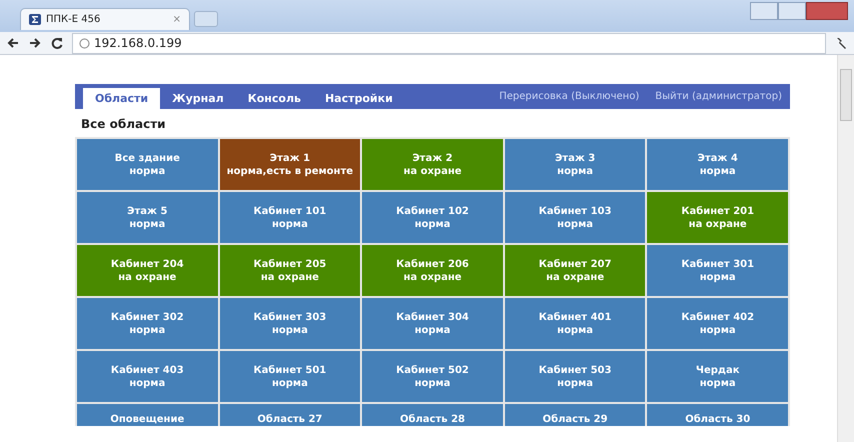 This screenshot has width=854, height=442. What do you see at coordinates (84, 43) in the screenshot?
I see `globe-icon` at bounding box center [84, 43].